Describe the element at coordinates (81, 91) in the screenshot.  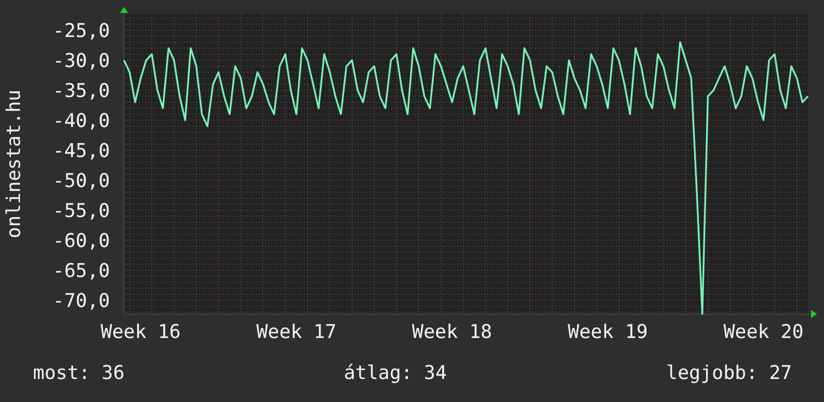
I see `y-tick-label: -35,0` at that location.